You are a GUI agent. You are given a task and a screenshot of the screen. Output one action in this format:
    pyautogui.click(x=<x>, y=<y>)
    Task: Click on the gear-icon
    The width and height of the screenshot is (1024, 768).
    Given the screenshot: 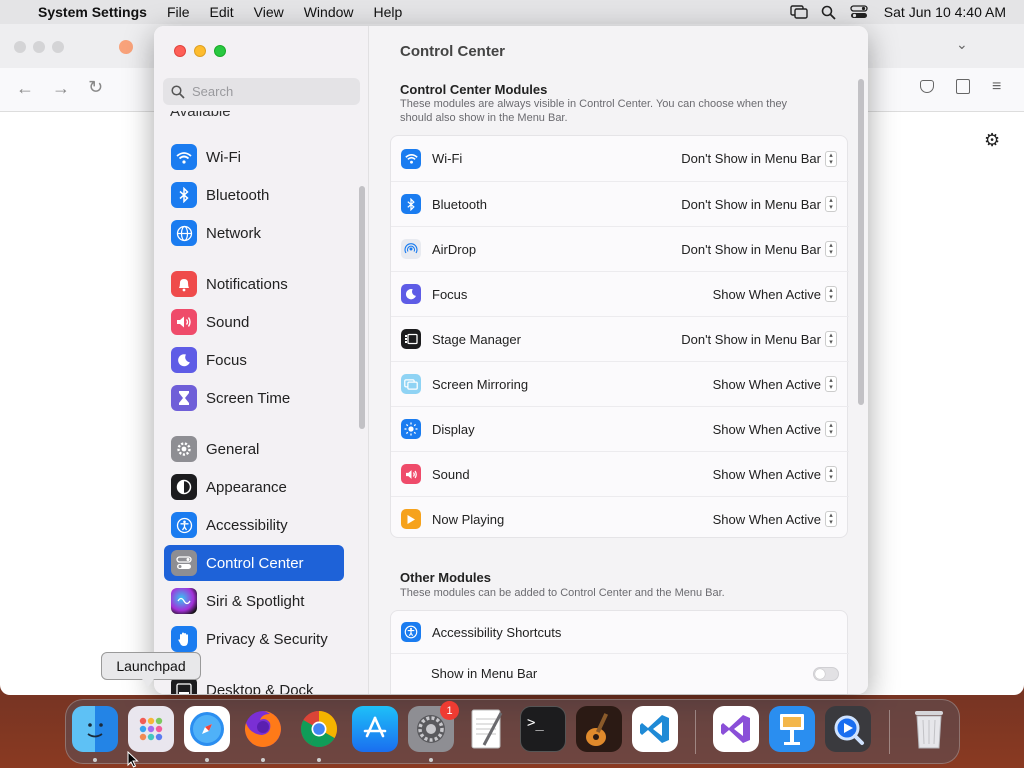 What is the action you would take?
    pyautogui.click(x=184, y=449)
    